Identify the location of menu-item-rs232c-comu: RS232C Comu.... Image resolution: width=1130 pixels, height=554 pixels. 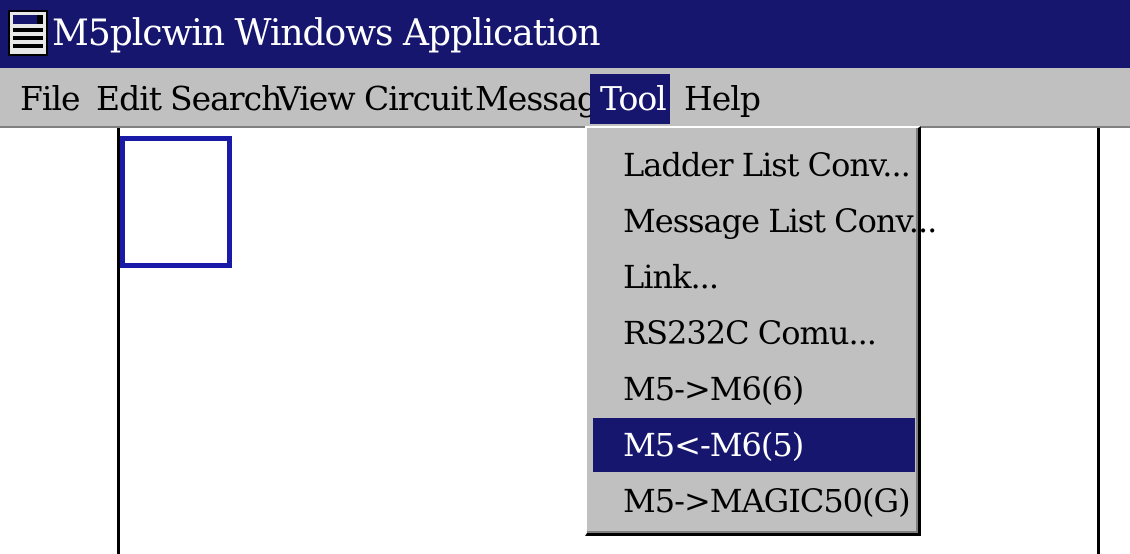
(754, 333).